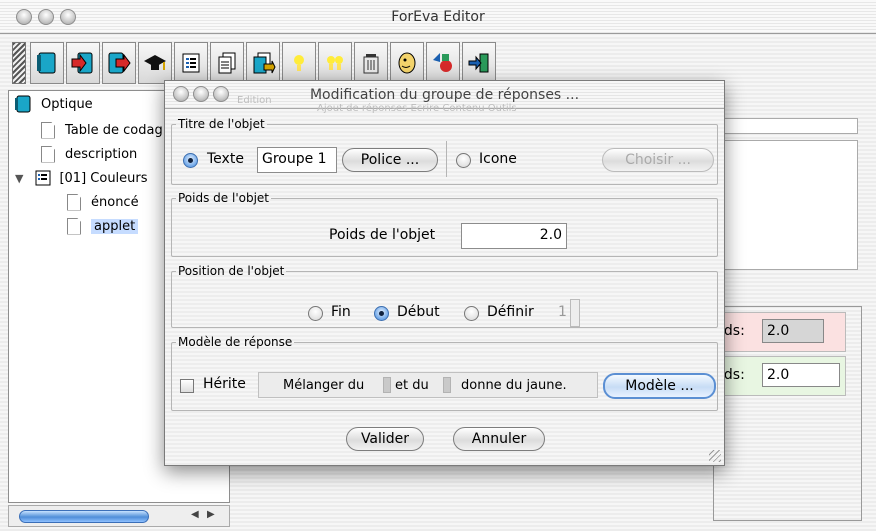 The height and width of the screenshot is (531, 876). What do you see at coordinates (67, 104) in the screenshot?
I see `tree-root-label: Optique` at bounding box center [67, 104].